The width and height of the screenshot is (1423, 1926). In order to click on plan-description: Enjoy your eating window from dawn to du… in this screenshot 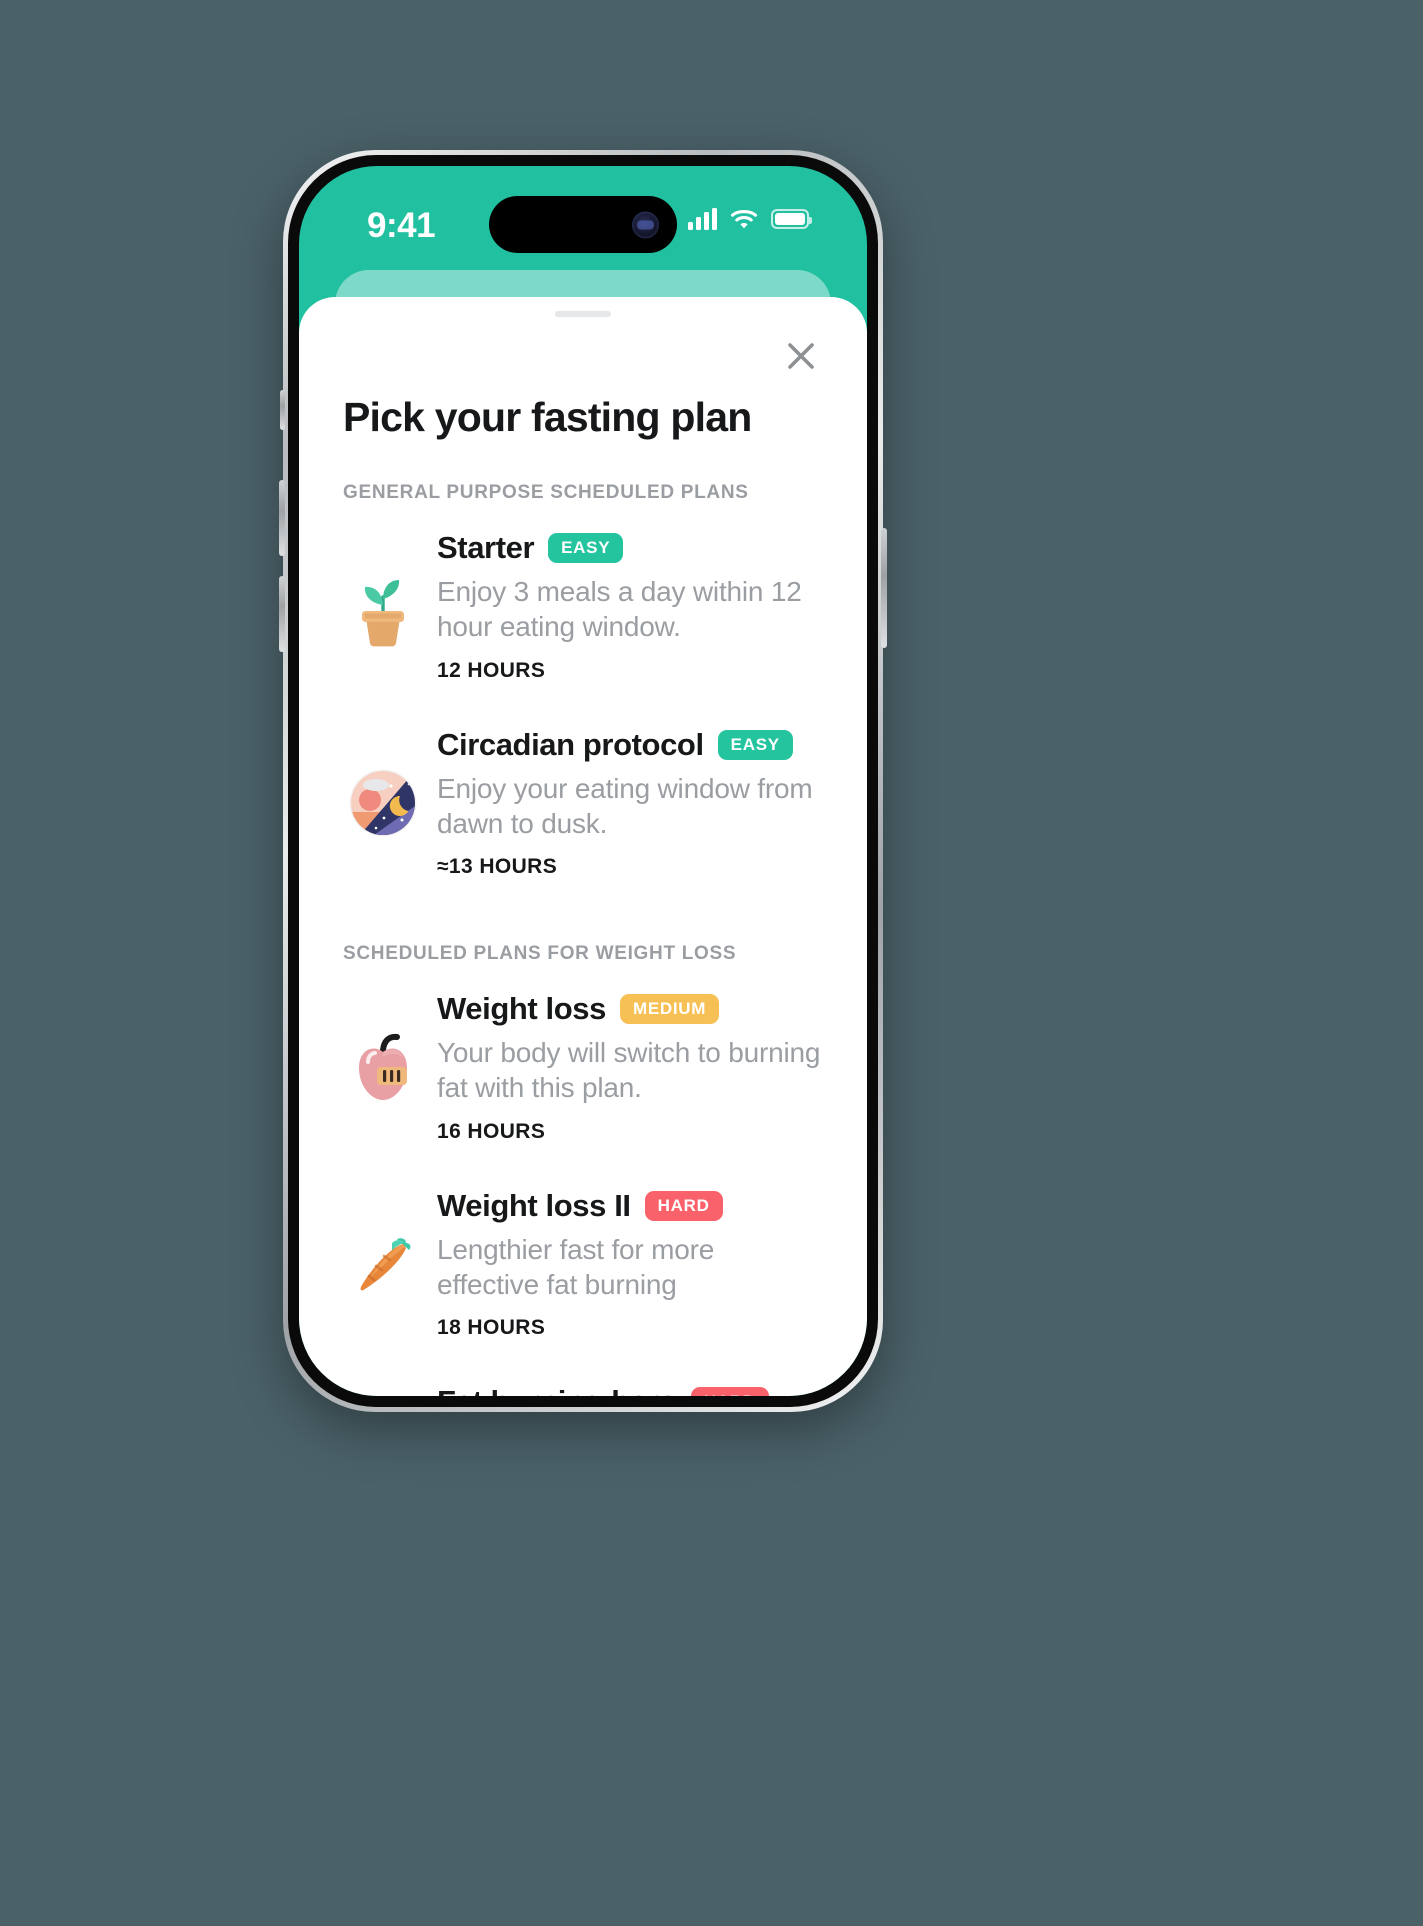, I will do `click(625, 805)`.